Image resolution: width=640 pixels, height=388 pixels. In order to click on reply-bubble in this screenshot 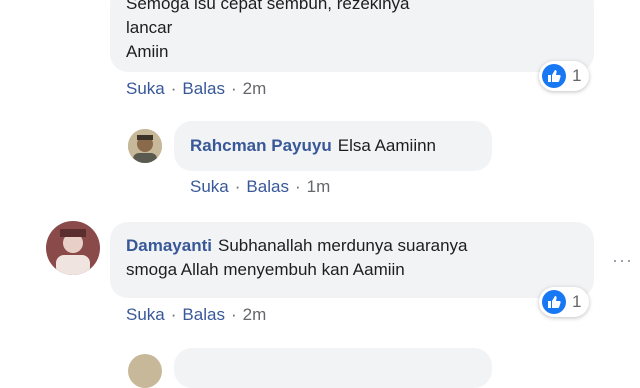, I will do `click(333, 368)`.